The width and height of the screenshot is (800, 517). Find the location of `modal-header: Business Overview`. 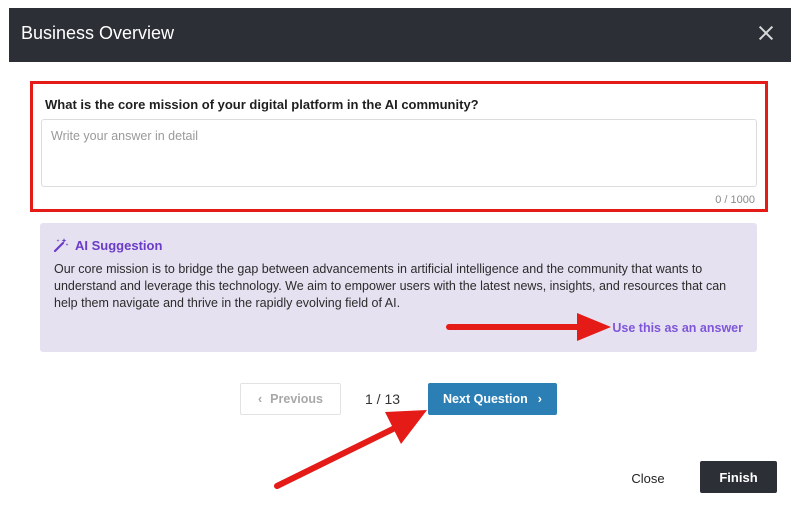

modal-header: Business Overview is located at coordinates (400, 35).